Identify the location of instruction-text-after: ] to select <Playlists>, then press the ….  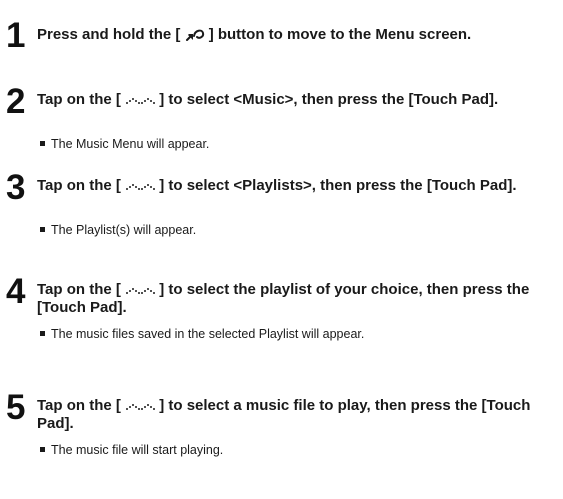
(336, 185).